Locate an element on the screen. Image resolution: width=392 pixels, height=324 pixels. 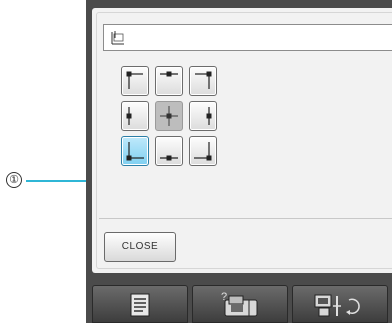
bottom-left-position-icon is located at coordinates (135, 151).